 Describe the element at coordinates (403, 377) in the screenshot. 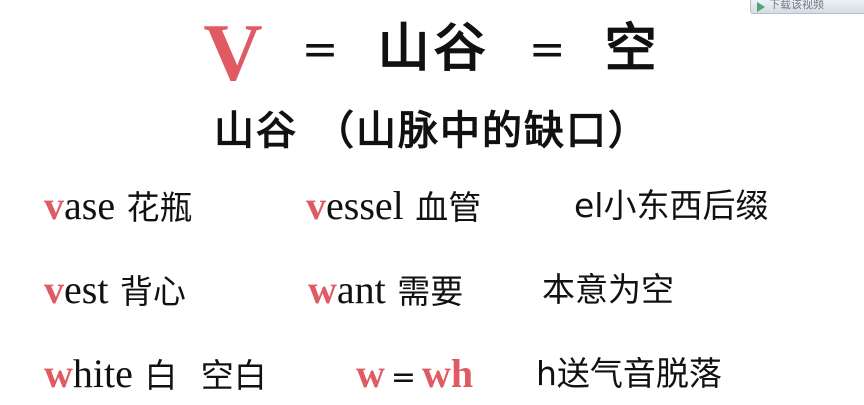

I see `equation-equals: =` at that location.